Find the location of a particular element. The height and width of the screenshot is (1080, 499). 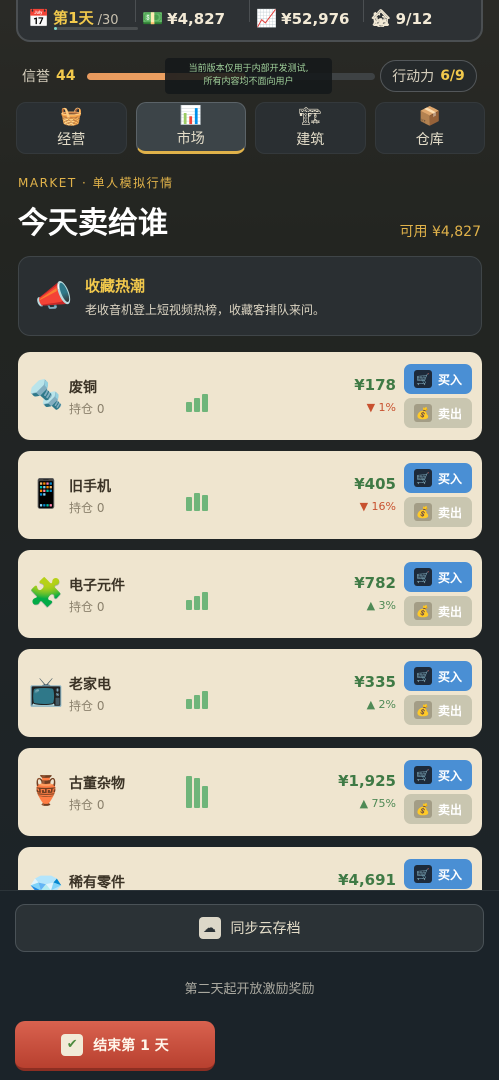

action-points-value: 6/9 is located at coordinates (452, 76).